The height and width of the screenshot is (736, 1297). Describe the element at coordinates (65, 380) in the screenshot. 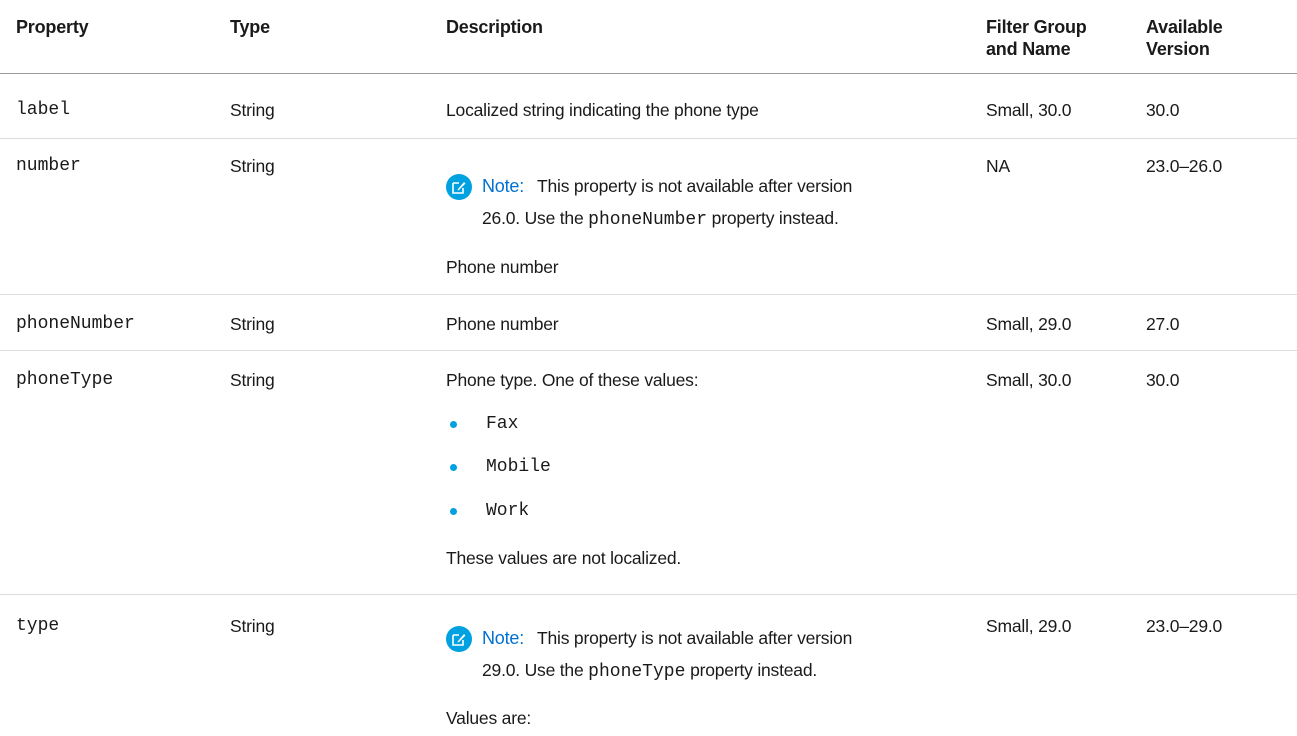

I see `property-name: phoneType` at that location.